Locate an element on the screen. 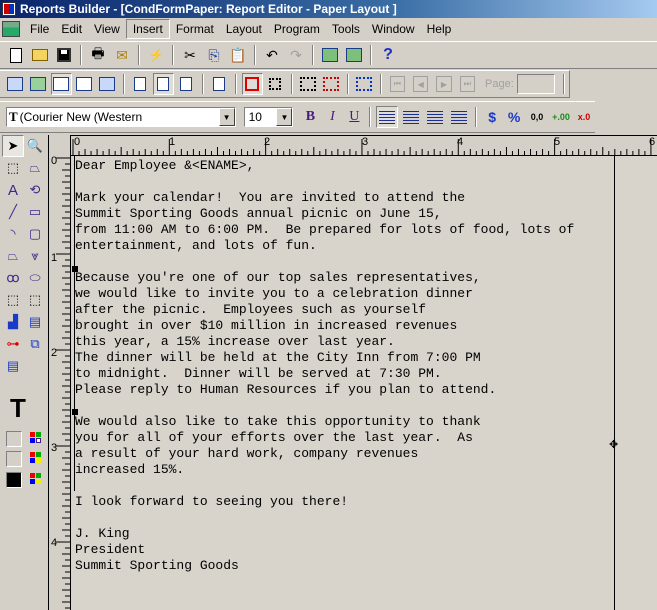 This screenshot has height=610, width=657. ellipse-tool: ⬭ is located at coordinates (35, 278).